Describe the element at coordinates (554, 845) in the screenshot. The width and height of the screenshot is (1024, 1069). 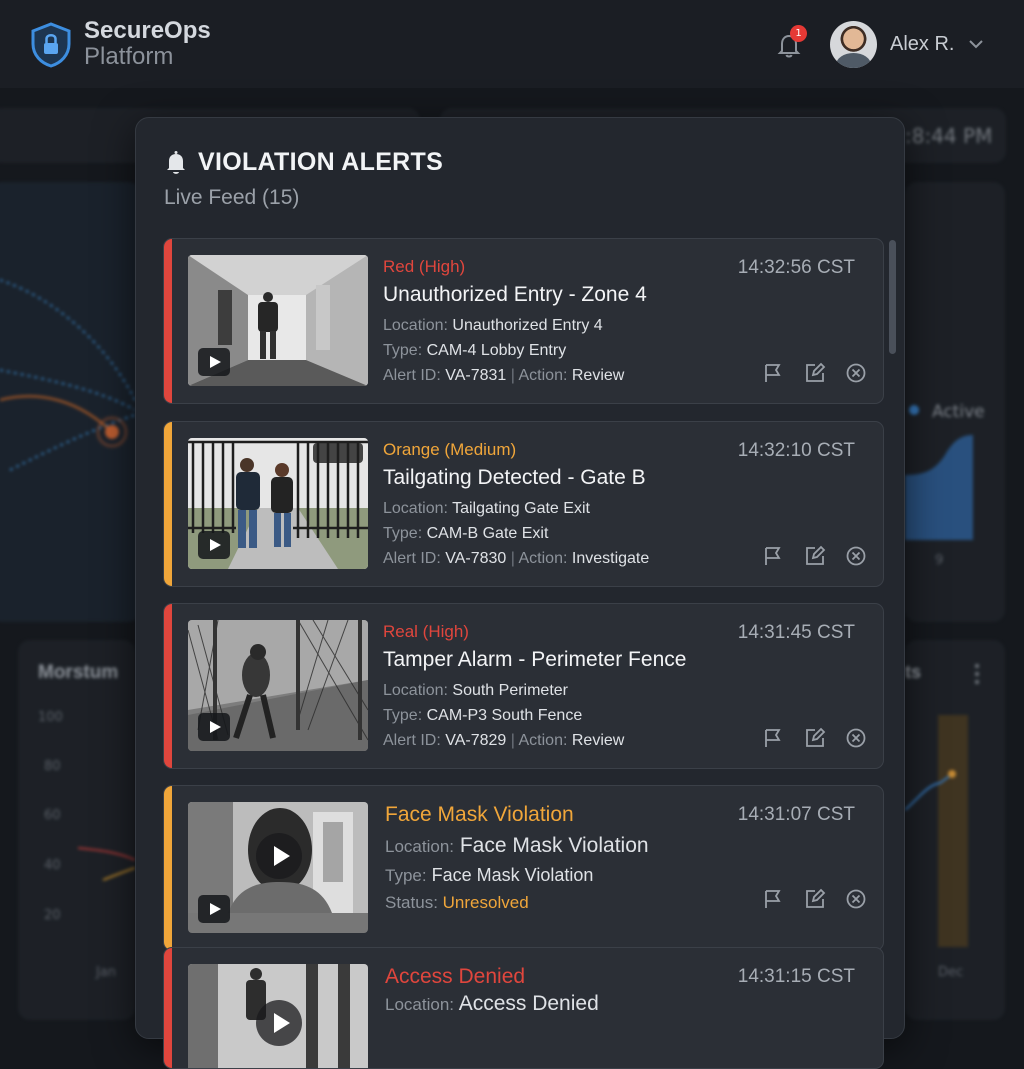
I see `location-value: Face Mask Violation` at that location.